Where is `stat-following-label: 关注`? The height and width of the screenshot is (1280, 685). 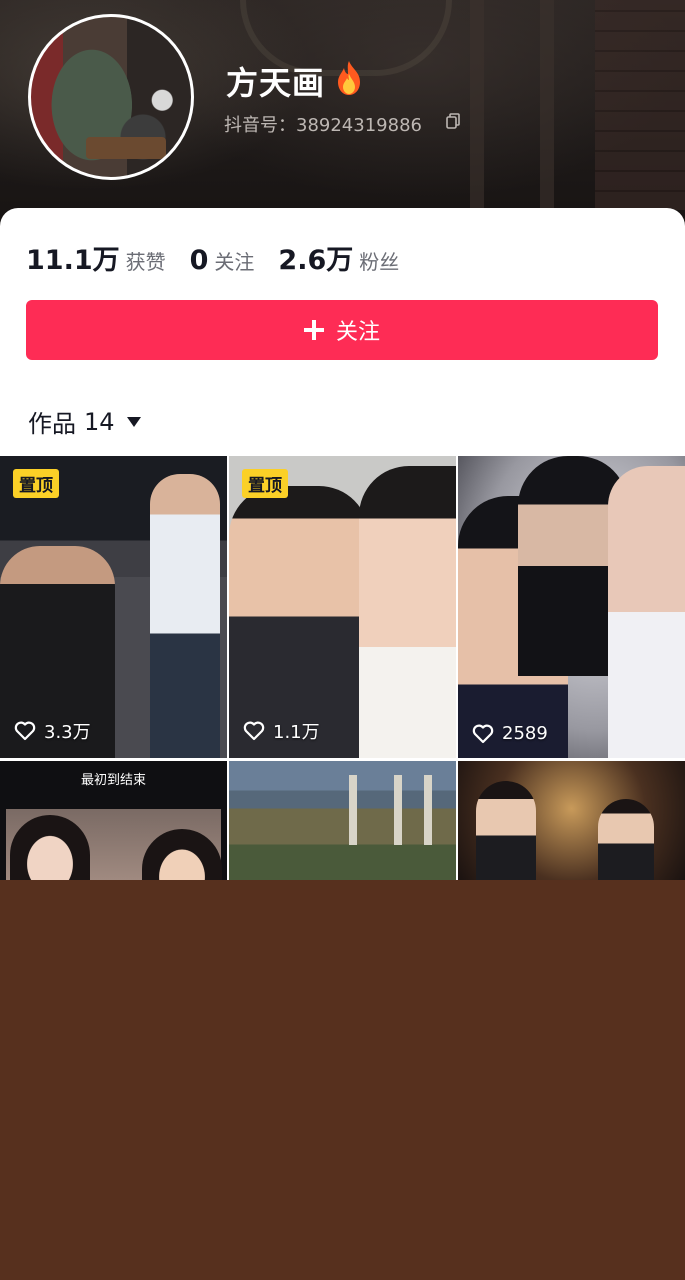 stat-following-label: 关注 is located at coordinates (234, 262).